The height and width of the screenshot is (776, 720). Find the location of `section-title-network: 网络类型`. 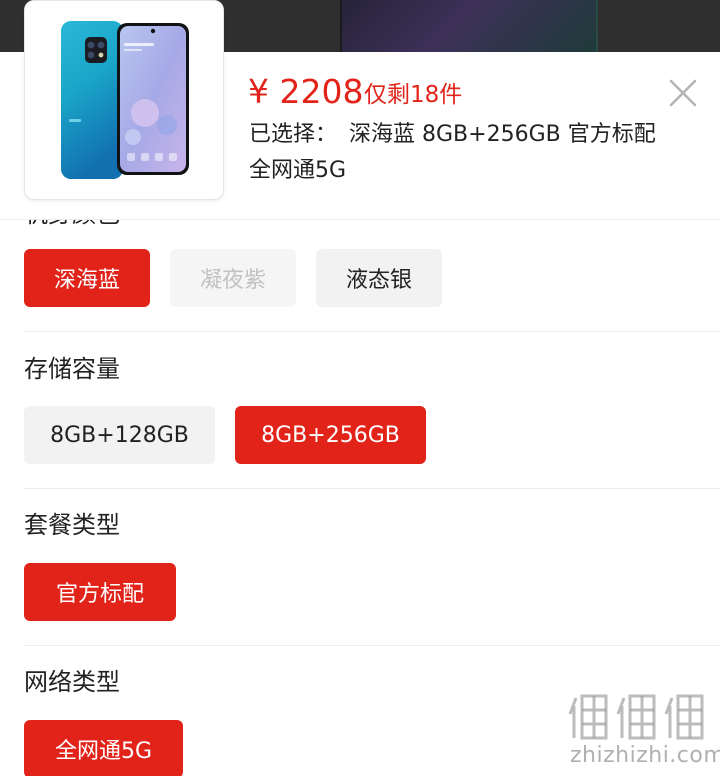

section-title-network: 网络类型 is located at coordinates (72, 682).